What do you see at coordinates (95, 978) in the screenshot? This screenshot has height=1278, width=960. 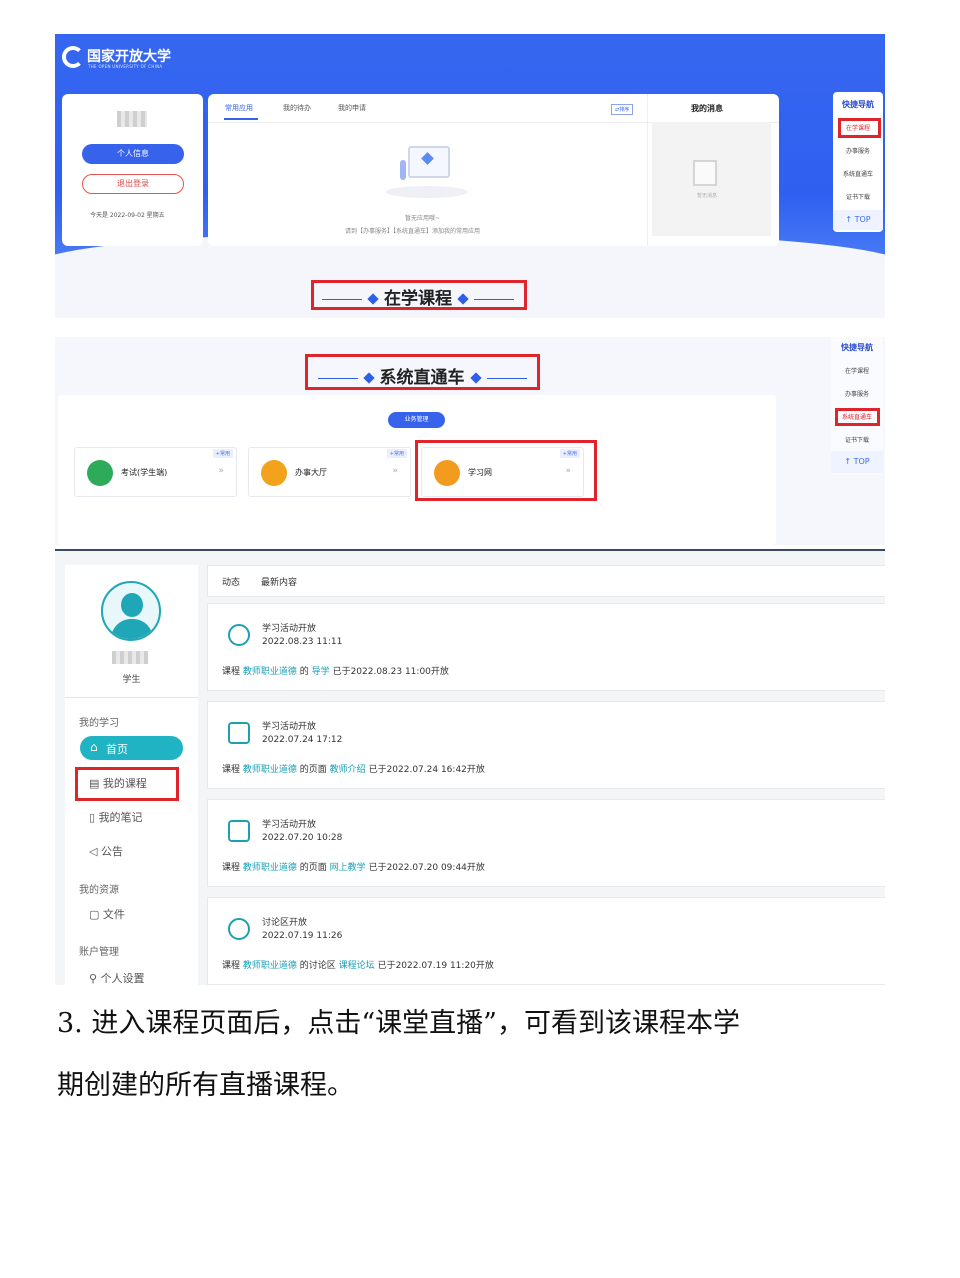 I see `settings-icon: ⚲` at bounding box center [95, 978].